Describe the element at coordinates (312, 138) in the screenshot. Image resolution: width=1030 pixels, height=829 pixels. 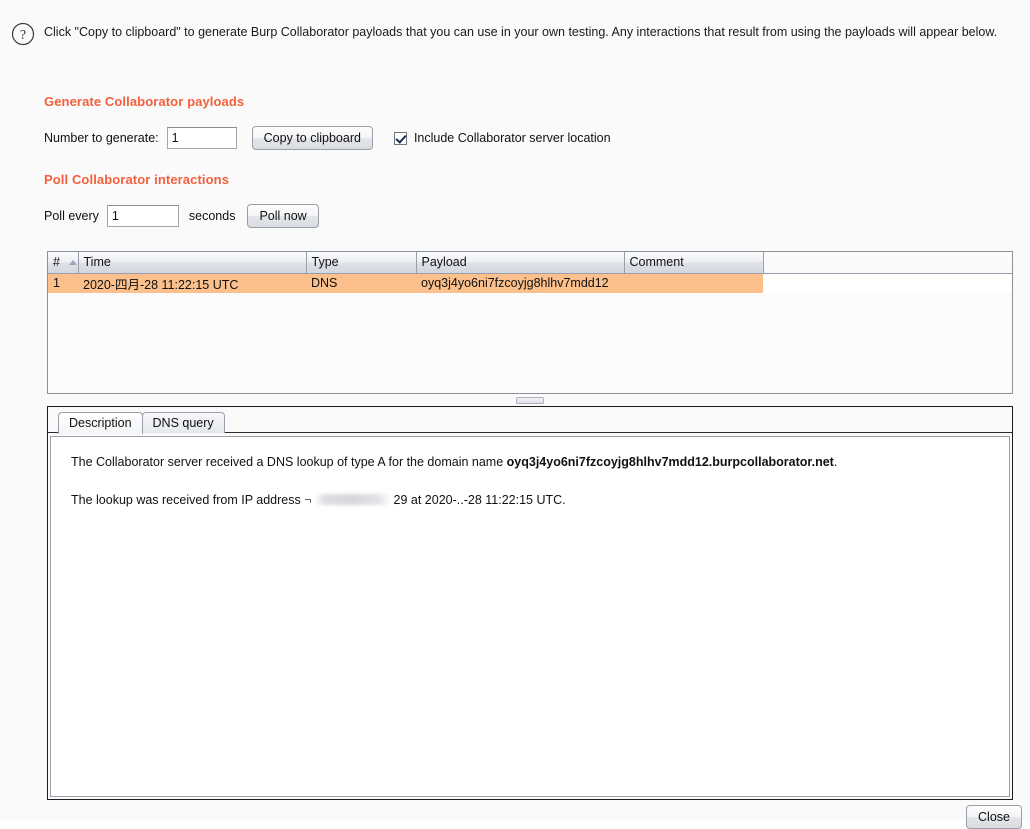
I see `copy-to-clipboard-button: Copy to clipboard` at that location.